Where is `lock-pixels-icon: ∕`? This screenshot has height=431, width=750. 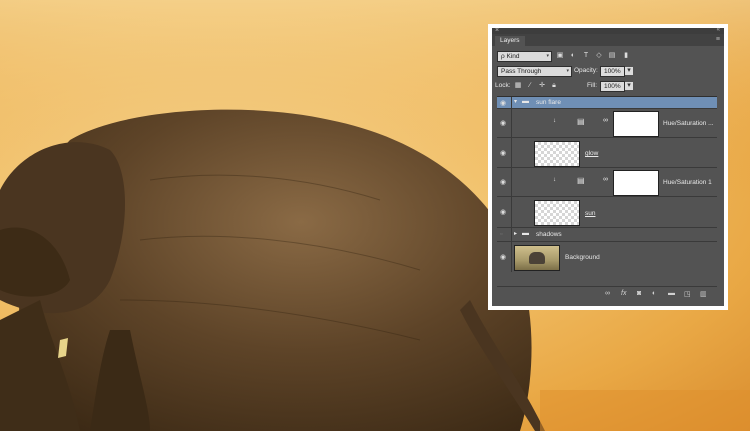
lock-pixels-icon: ∕ is located at coordinates (530, 86).